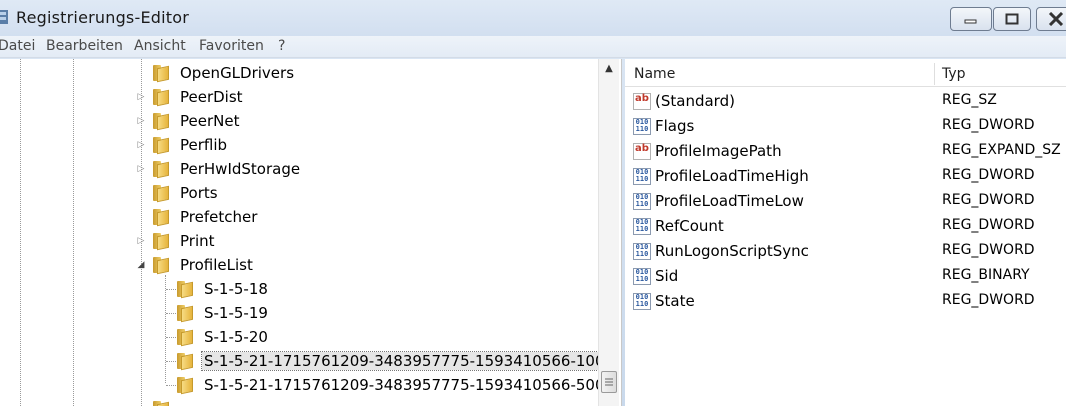 The width and height of the screenshot is (1066, 406). What do you see at coordinates (934, 74) in the screenshot?
I see `column-separator` at bounding box center [934, 74].